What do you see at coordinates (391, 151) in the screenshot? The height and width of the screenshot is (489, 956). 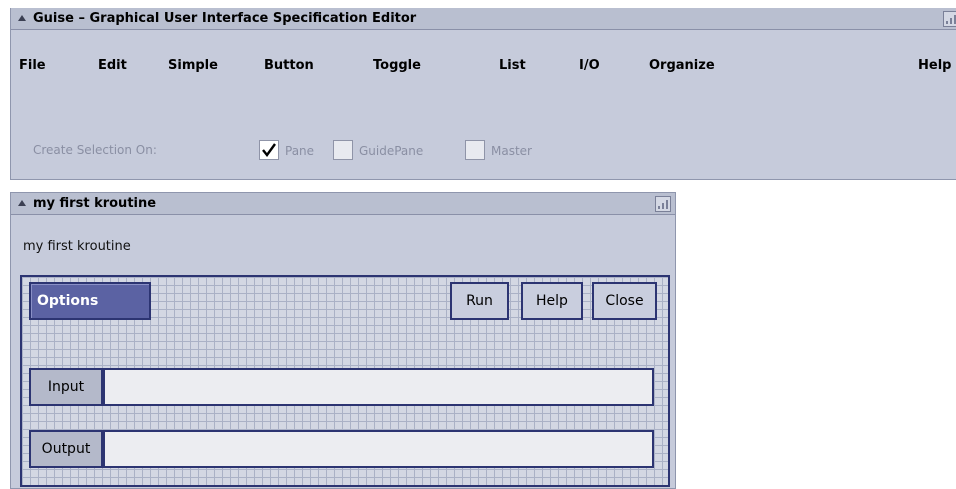 I see `guidepane-checkbox-label: GuidePane` at bounding box center [391, 151].